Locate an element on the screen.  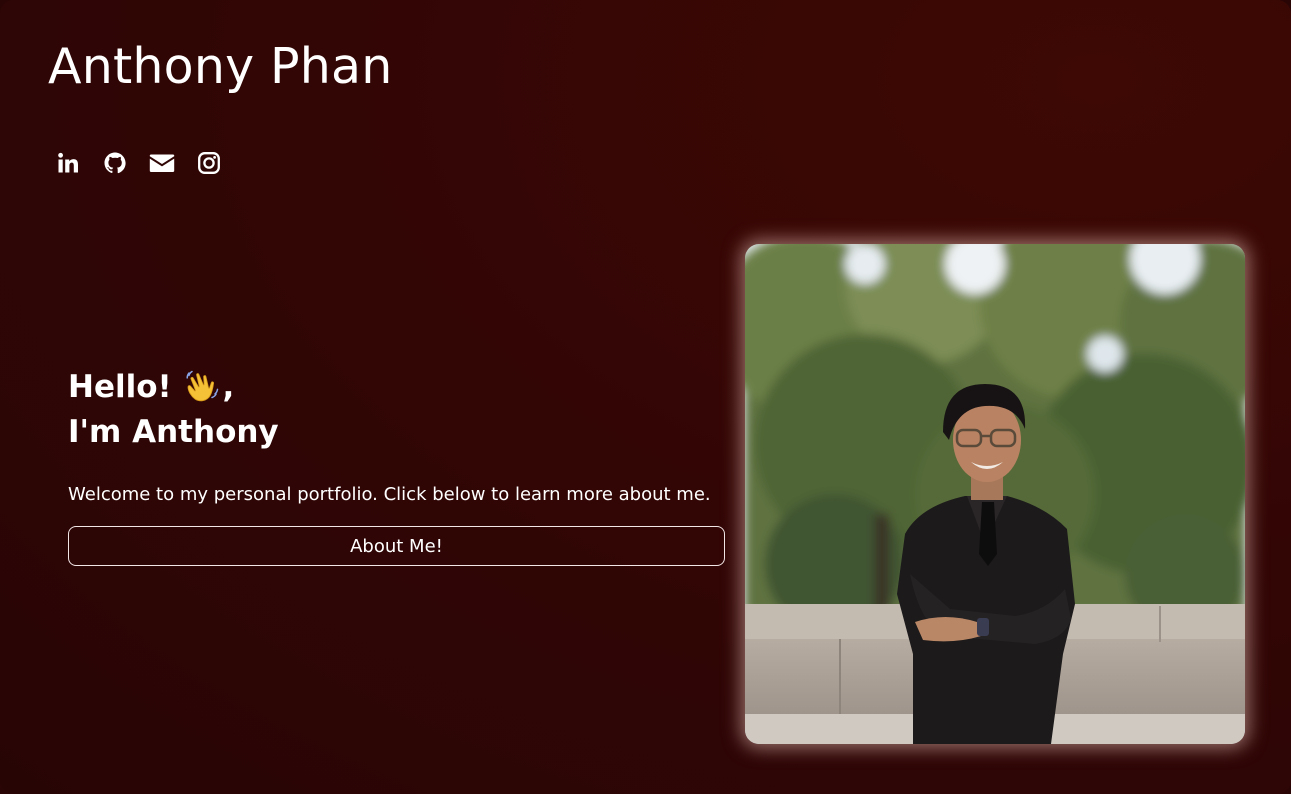
site-title: Anthony Phan is located at coordinates (220, 66).